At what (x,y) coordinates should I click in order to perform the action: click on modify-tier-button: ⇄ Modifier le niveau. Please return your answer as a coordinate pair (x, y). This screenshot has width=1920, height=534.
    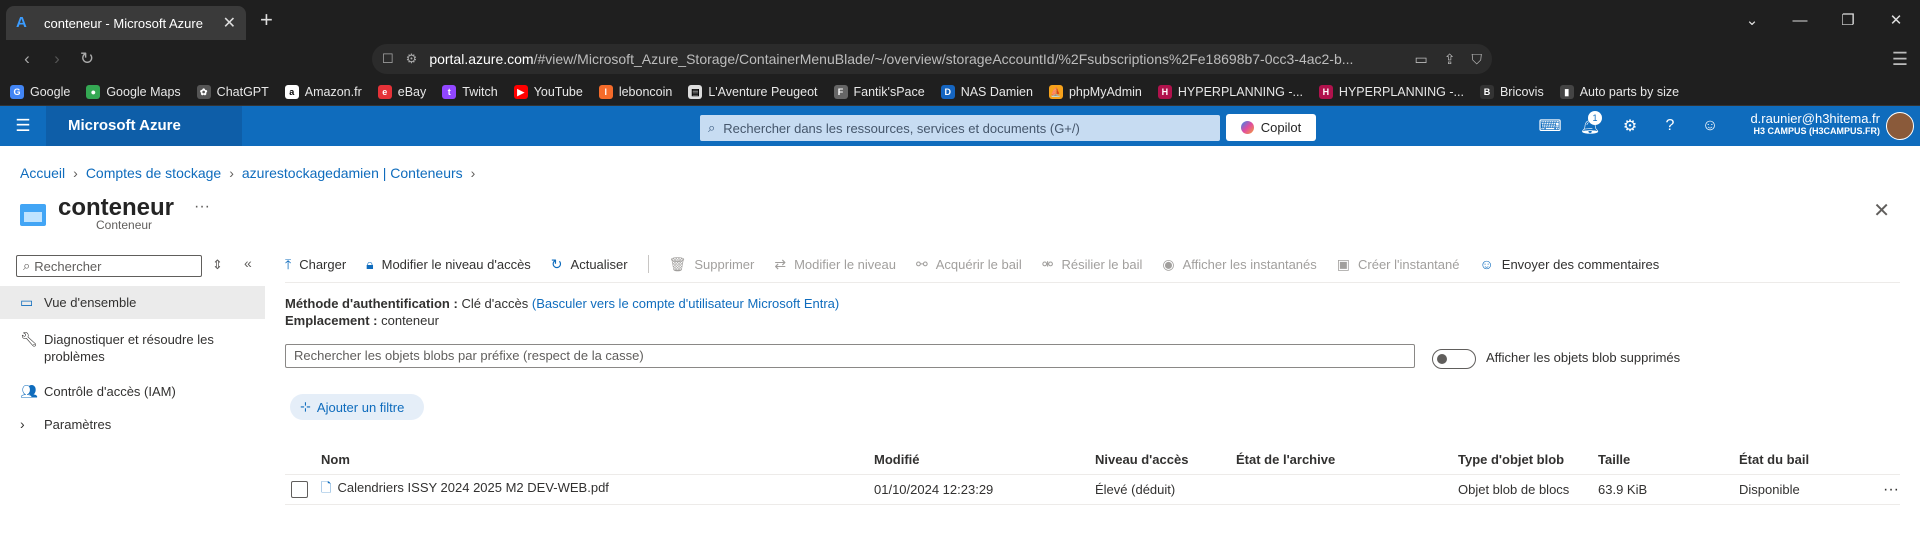
    Looking at the image, I should click on (835, 264).